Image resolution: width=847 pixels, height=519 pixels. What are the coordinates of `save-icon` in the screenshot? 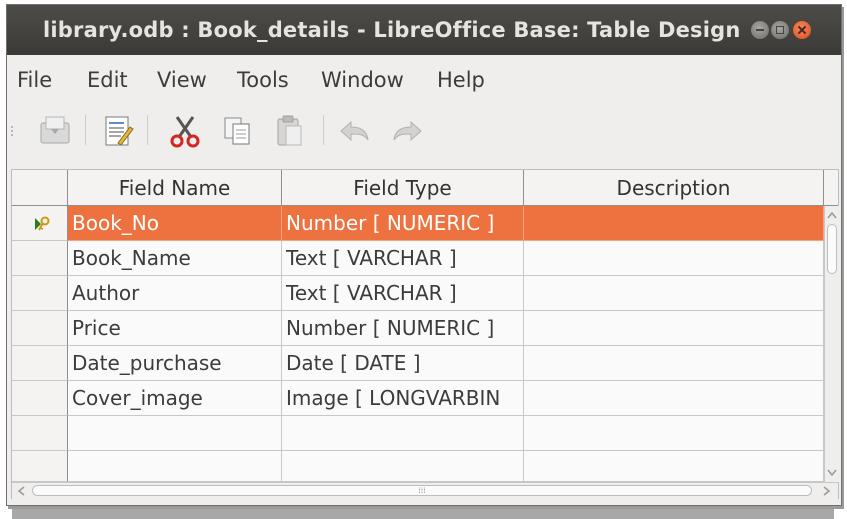 It's located at (55, 131).